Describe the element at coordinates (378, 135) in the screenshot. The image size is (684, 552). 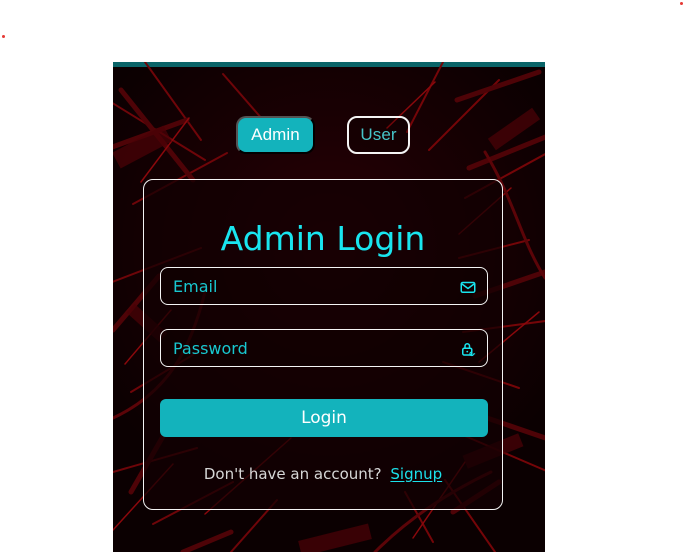
I see `user-tab: User` at that location.